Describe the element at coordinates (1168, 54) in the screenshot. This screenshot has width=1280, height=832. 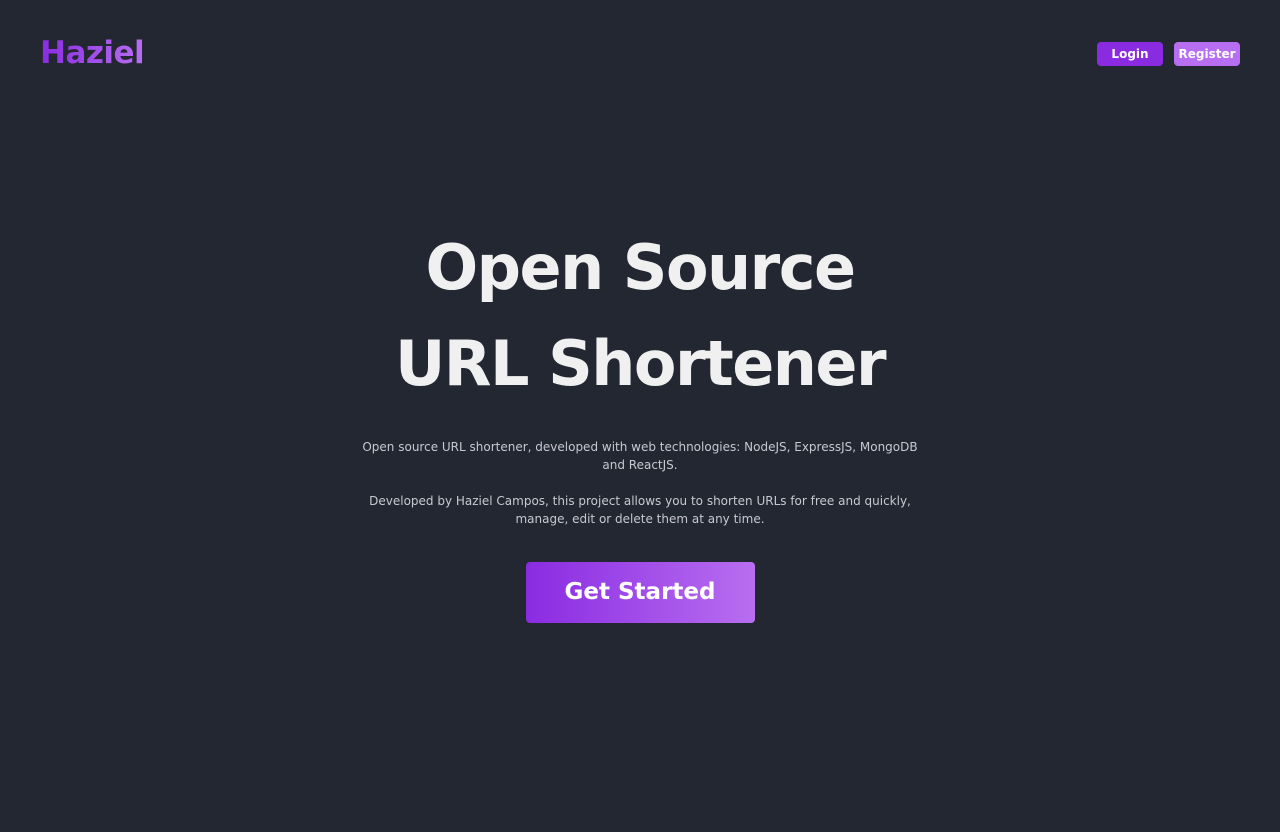
I see `nav-actions: Login Register` at that location.